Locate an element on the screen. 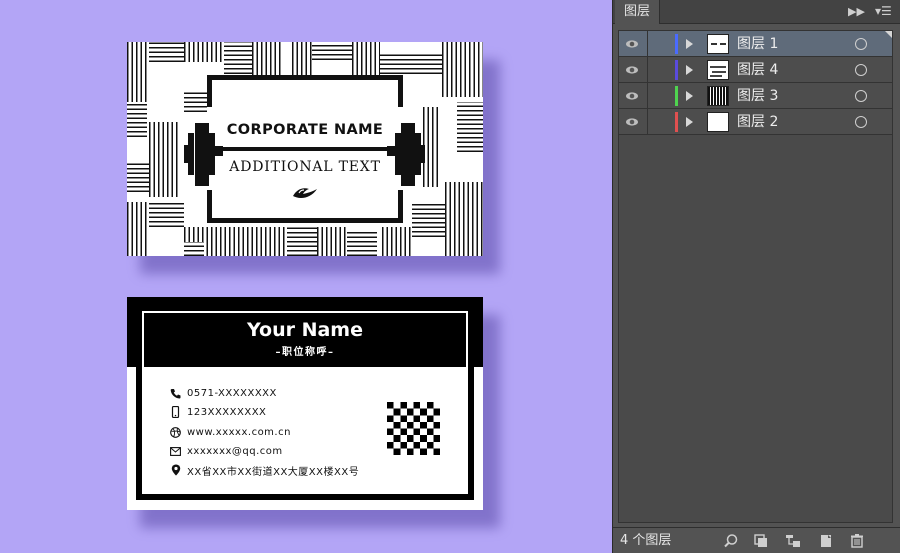 The image size is (900, 553). layer-count: 4 个图层 is located at coordinates (646, 540).